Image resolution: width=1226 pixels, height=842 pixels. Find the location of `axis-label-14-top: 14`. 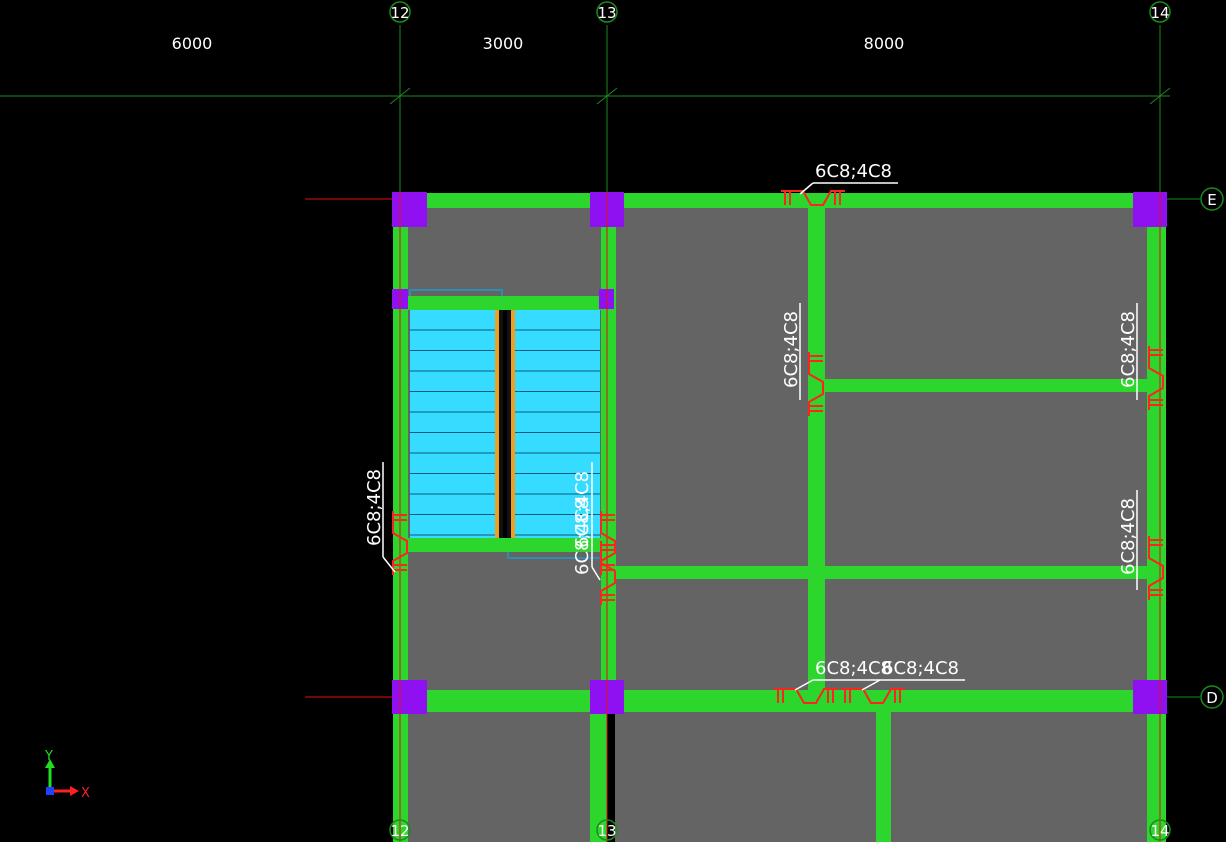

axis-label-14-top: 14 is located at coordinates (1159, 13).